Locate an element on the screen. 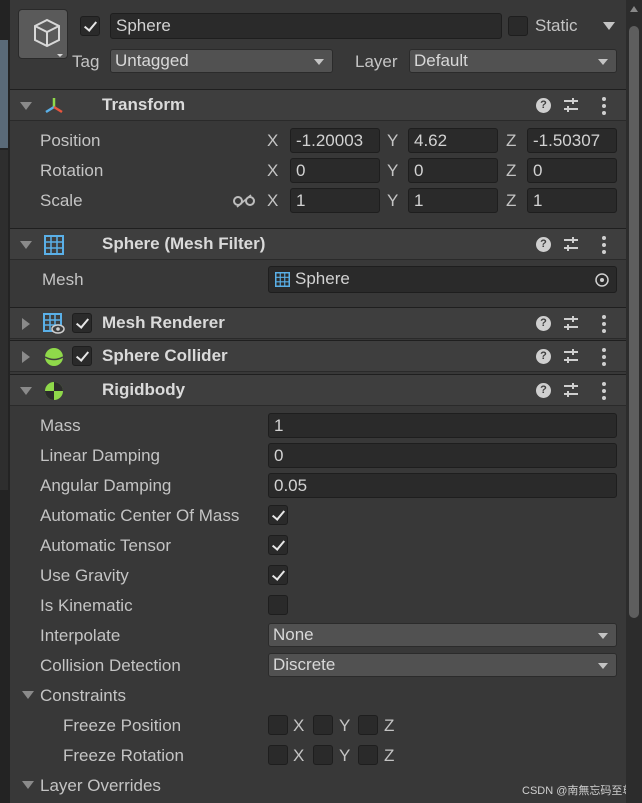  rotation-x-field: 0 is located at coordinates (335, 170).